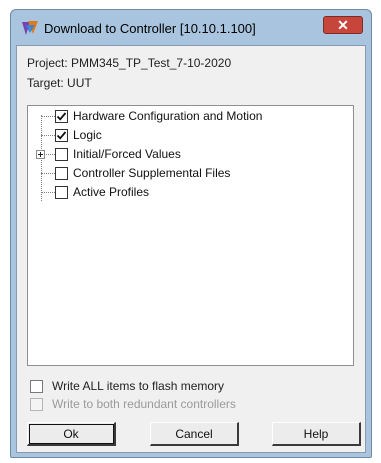 The image size is (381, 463). Describe the element at coordinates (40, 154) in the screenshot. I see `expand-plus-icon` at that location.